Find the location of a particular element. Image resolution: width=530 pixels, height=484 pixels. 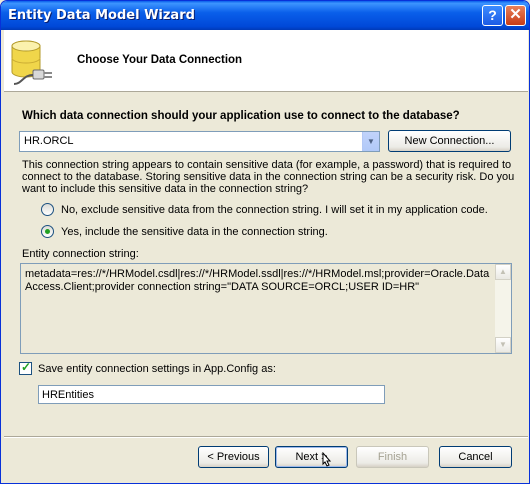

checkmark-icon: ✓ is located at coordinates (26, 367).